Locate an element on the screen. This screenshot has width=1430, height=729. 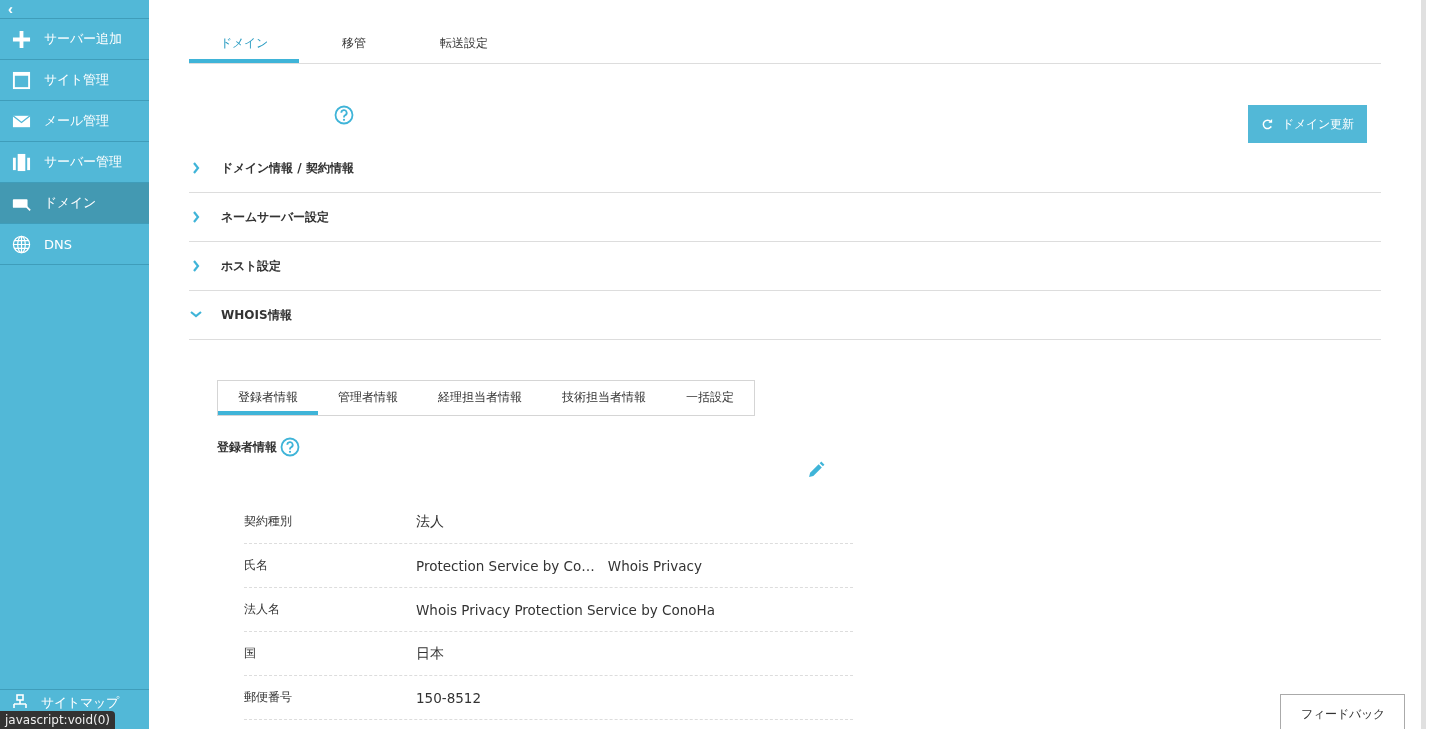
globe-icon is located at coordinates (21, 244).